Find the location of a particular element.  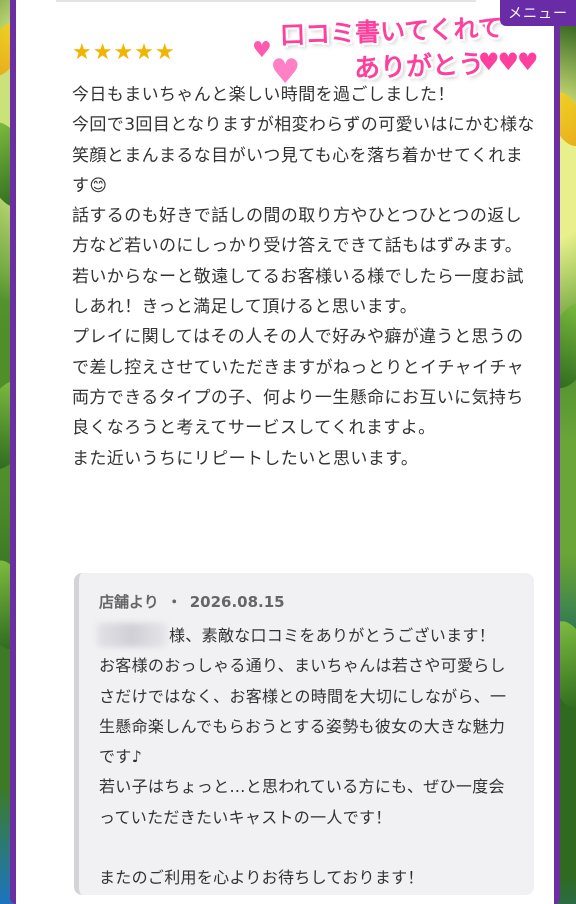

menu-button: メニュー is located at coordinates (538, 13).